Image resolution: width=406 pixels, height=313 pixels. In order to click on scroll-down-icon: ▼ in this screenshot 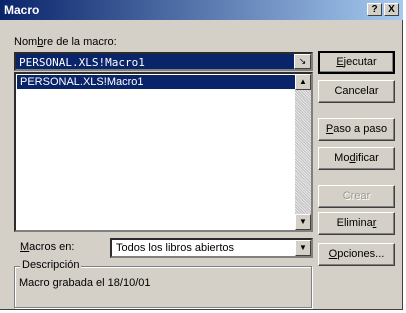, I will do `click(303, 222)`.